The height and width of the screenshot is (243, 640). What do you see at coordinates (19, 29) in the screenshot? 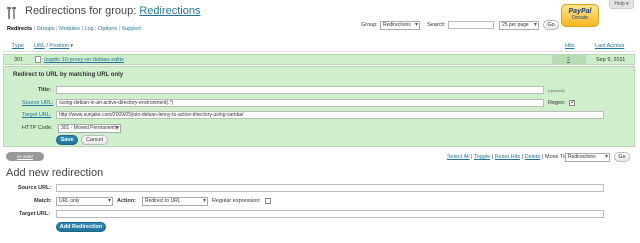
I see `nav-redirects: Redirects` at bounding box center [19, 29].